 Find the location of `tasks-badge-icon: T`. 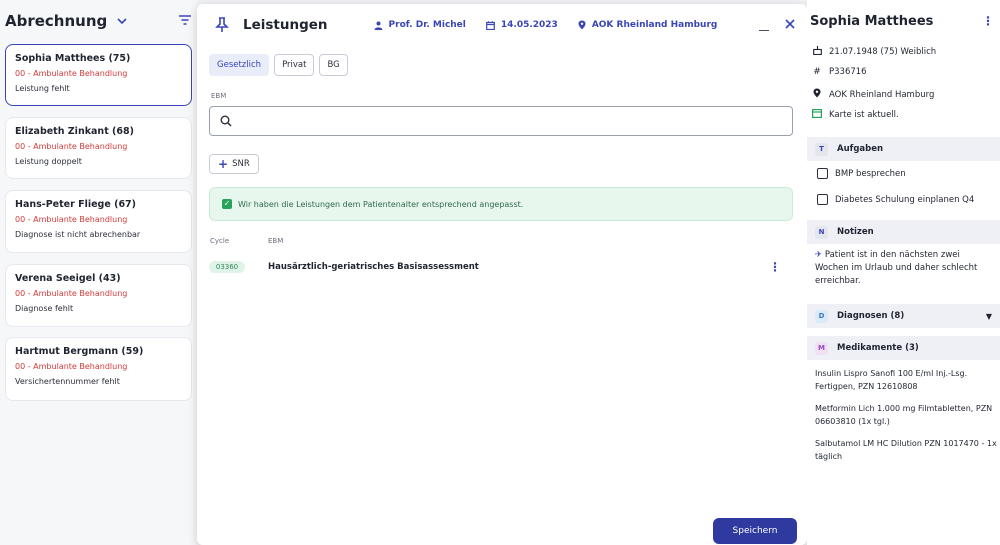

tasks-badge-icon: T is located at coordinates (821, 149).